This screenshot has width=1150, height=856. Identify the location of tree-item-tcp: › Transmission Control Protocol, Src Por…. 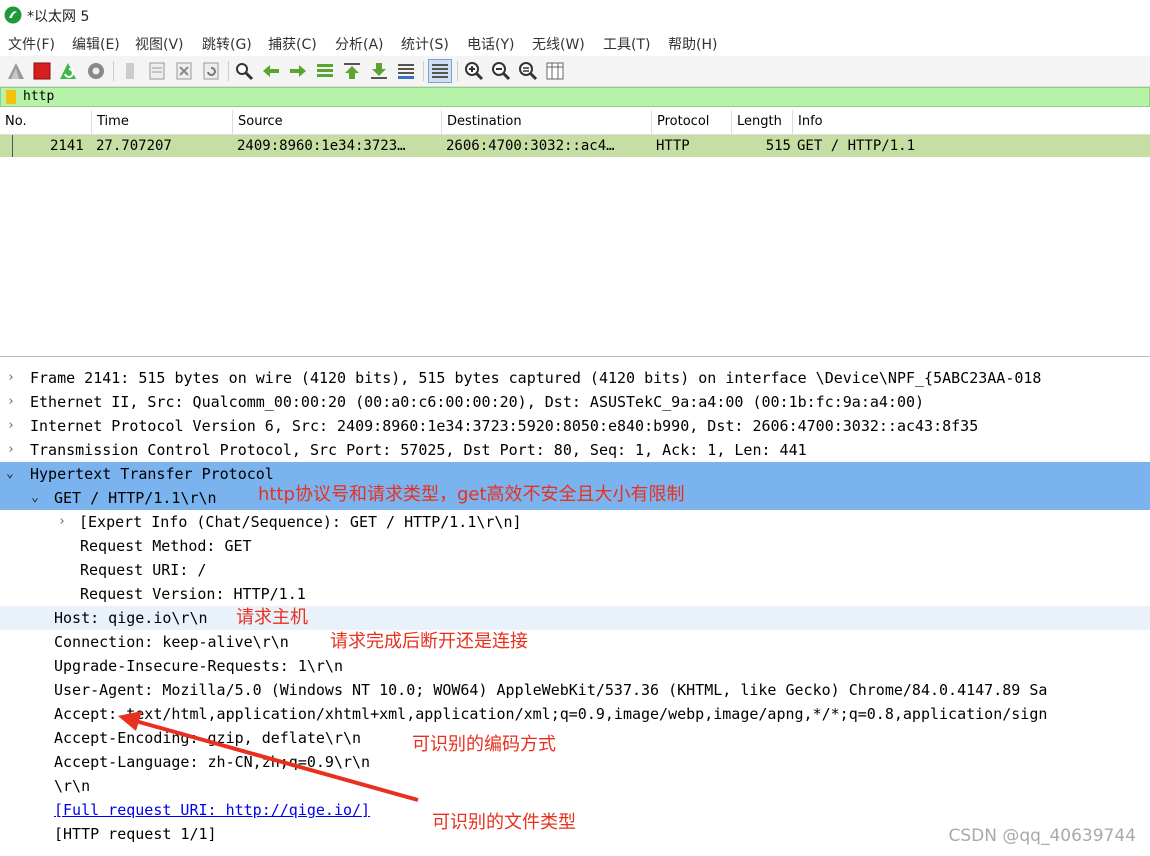
(575, 450).